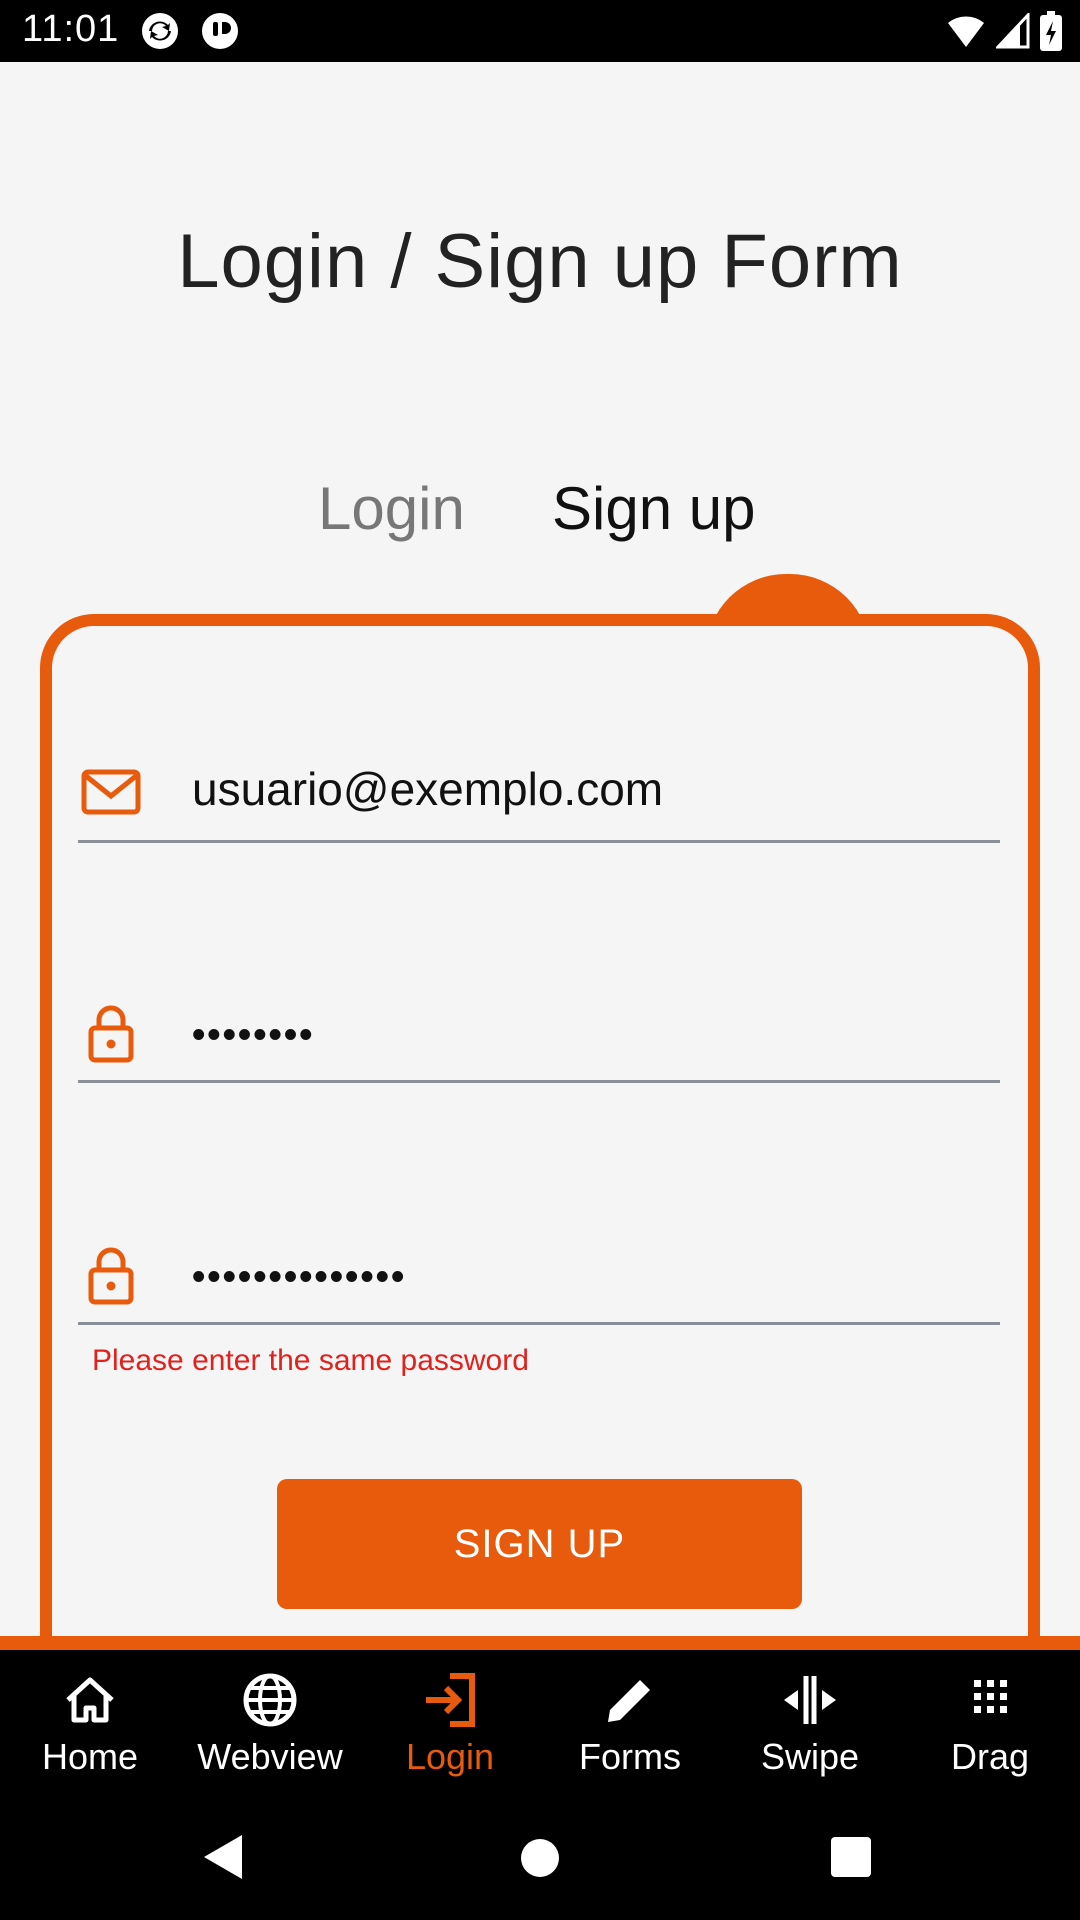 This screenshot has width=1080, height=1920. I want to click on nav-item-swipe: Swipe, so click(810, 1725).